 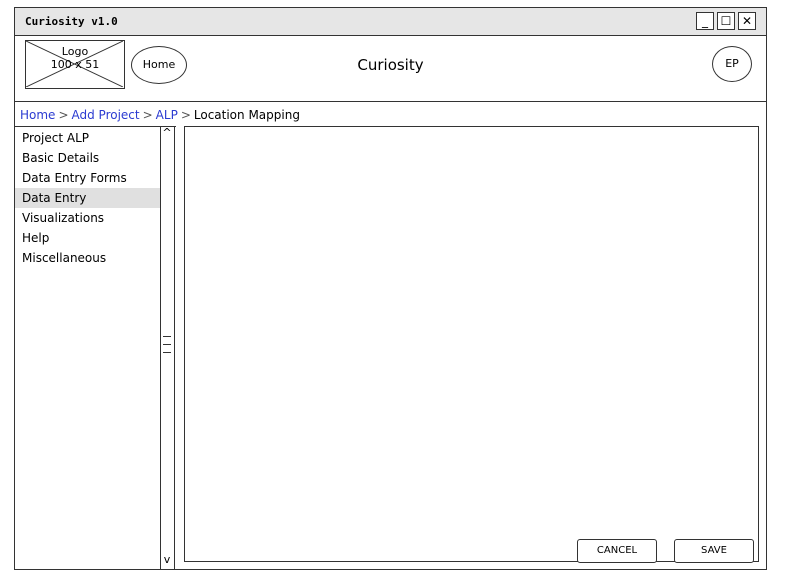 I want to click on breadcrumb-add-project: Add Project, so click(x=106, y=115).